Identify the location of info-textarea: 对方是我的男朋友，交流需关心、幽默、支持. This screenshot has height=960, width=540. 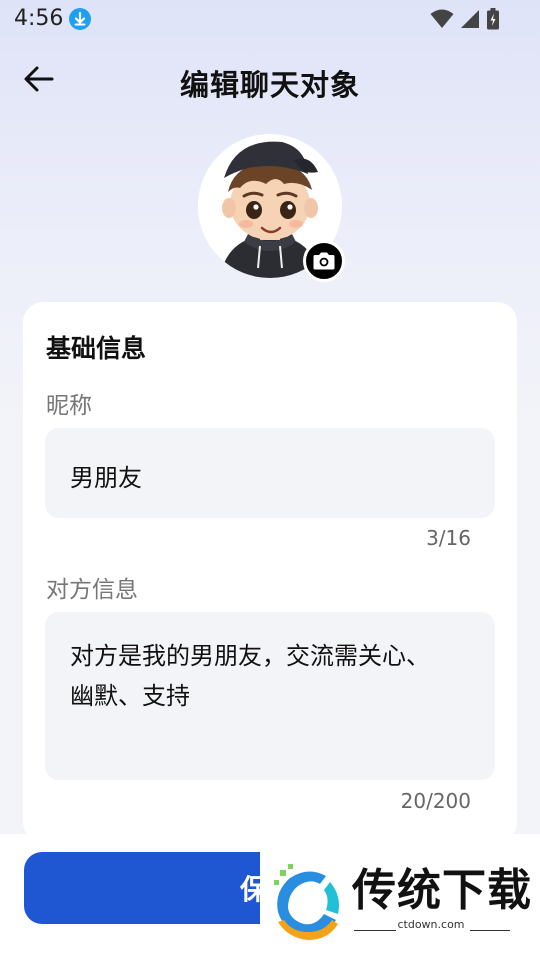
(270, 696).